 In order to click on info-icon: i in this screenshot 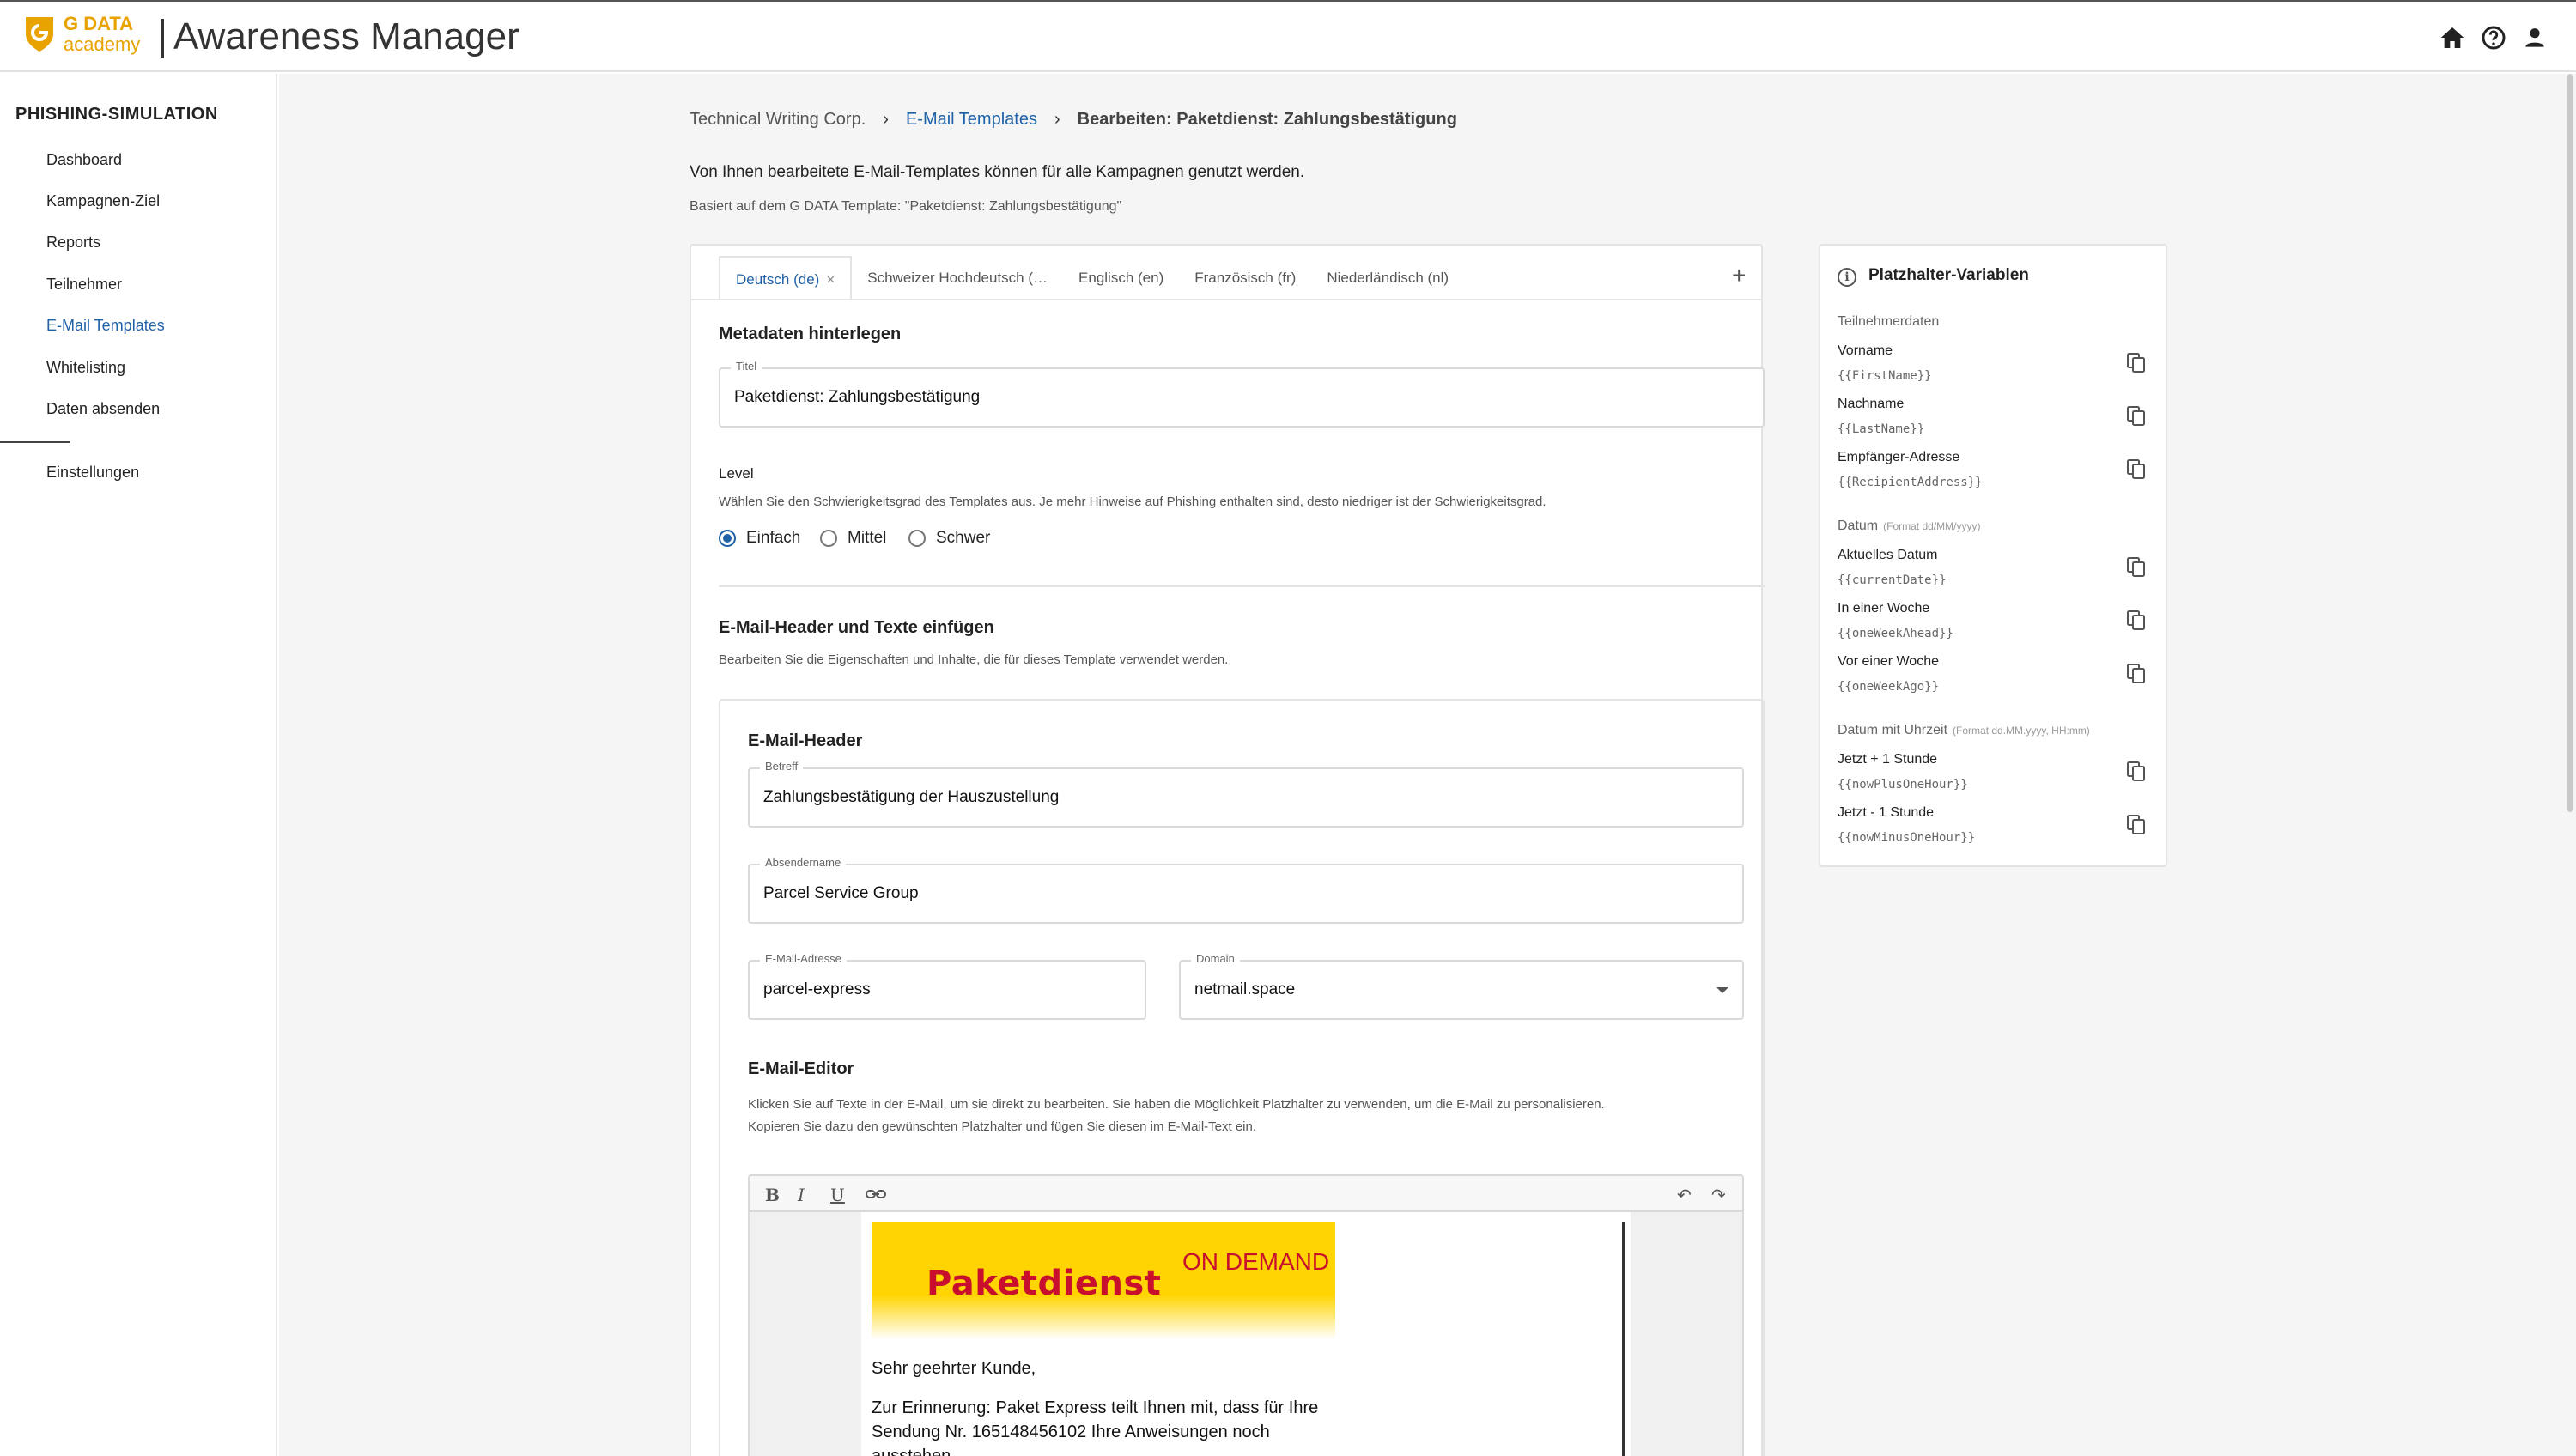, I will do `click(1847, 277)`.